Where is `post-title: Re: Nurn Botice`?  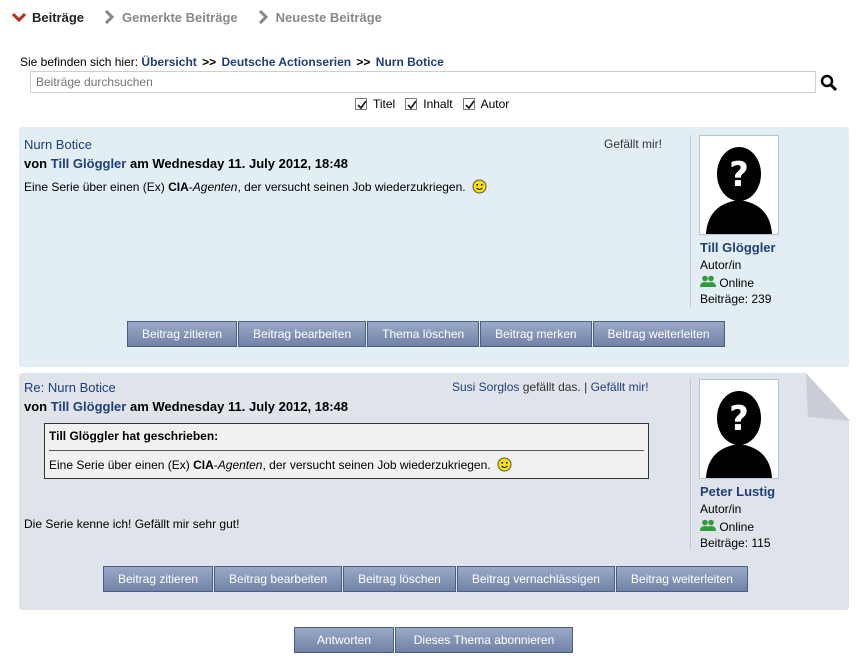 post-title: Re: Nurn Botice is located at coordinates (70, 387).